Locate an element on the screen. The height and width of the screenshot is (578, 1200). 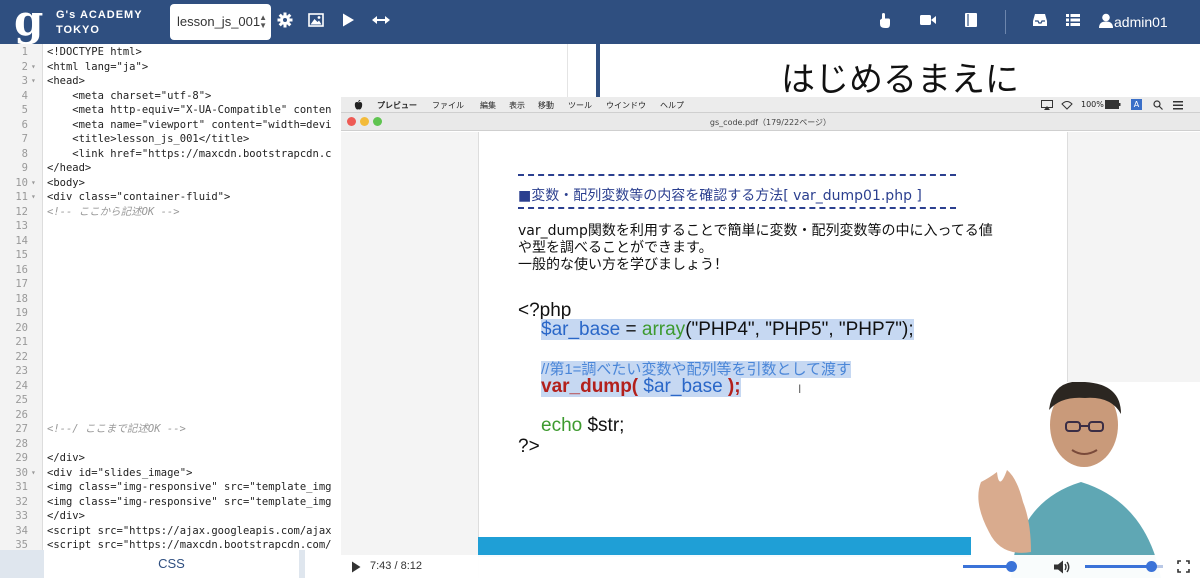
battery-percent: 100% is located at coordinates (1092, 104).